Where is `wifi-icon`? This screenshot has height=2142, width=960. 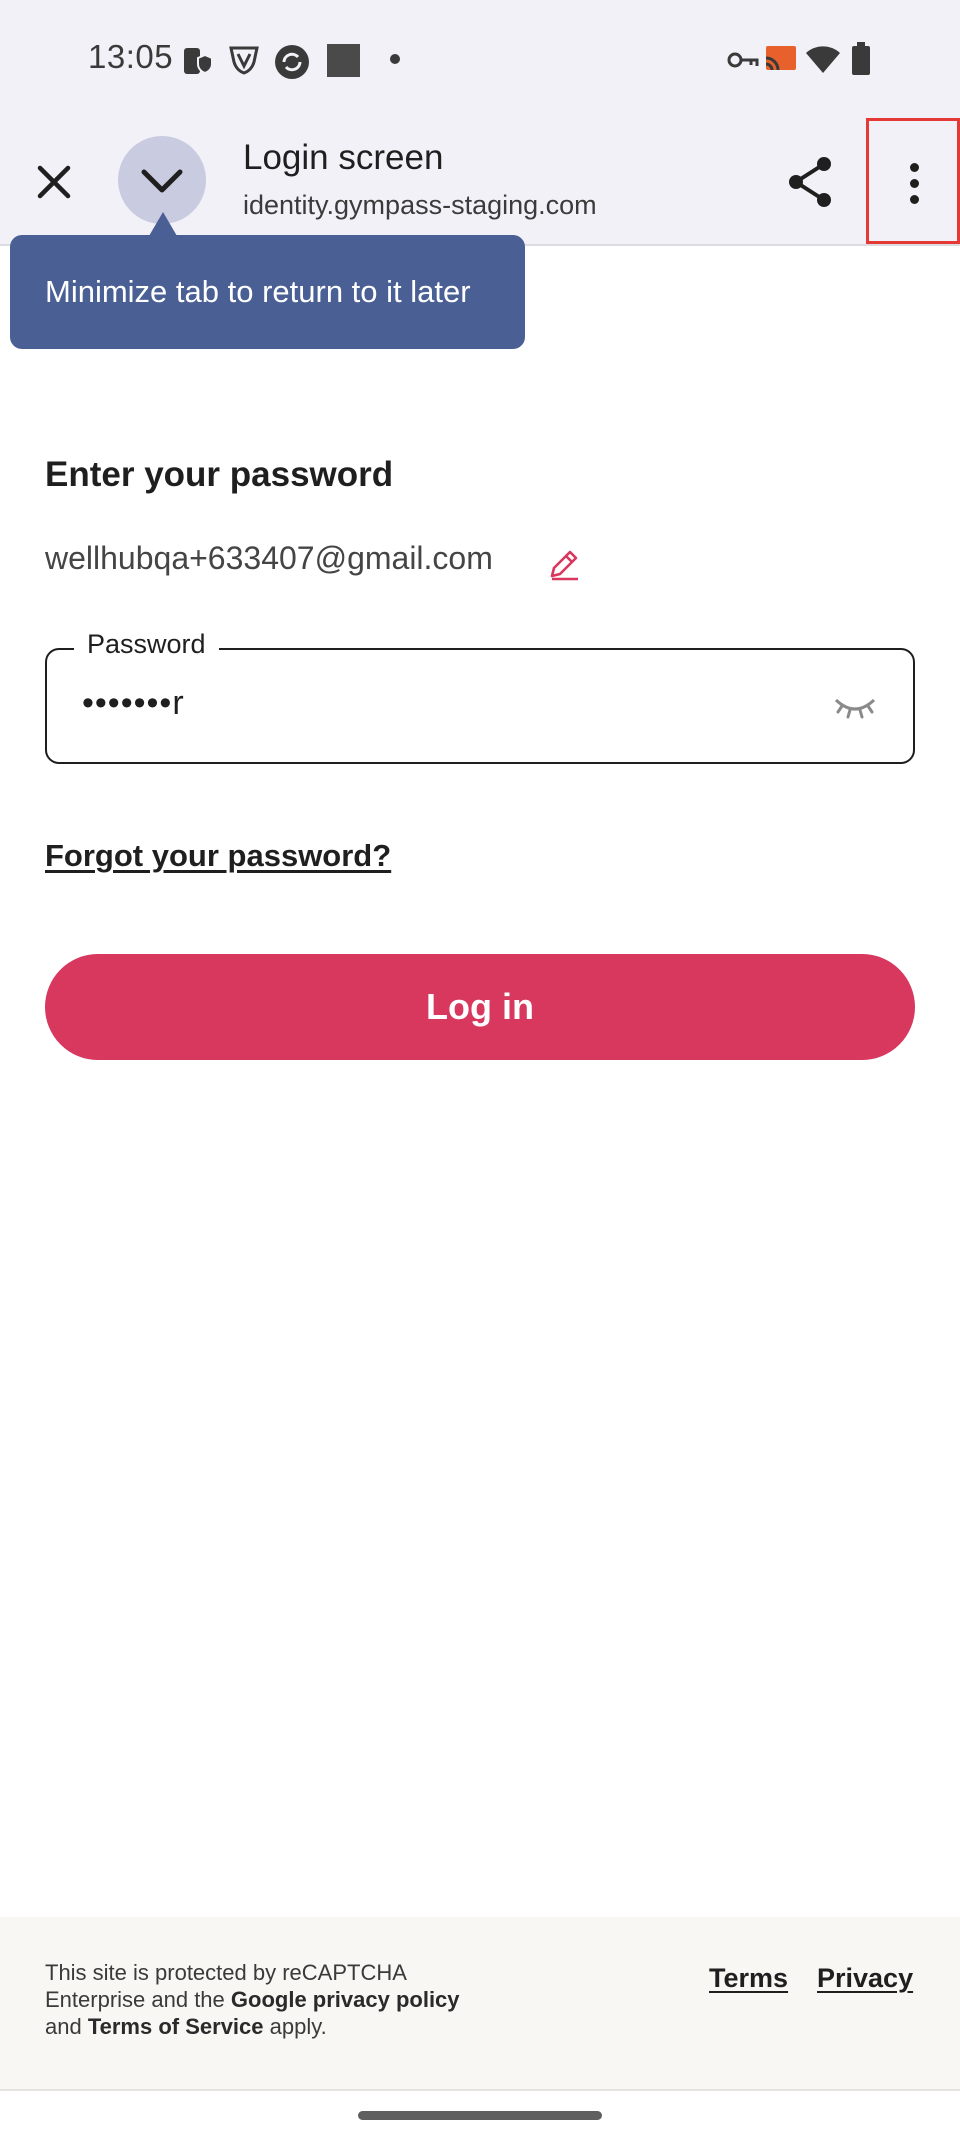
wifi-icon is located at coordinates (823, 59).